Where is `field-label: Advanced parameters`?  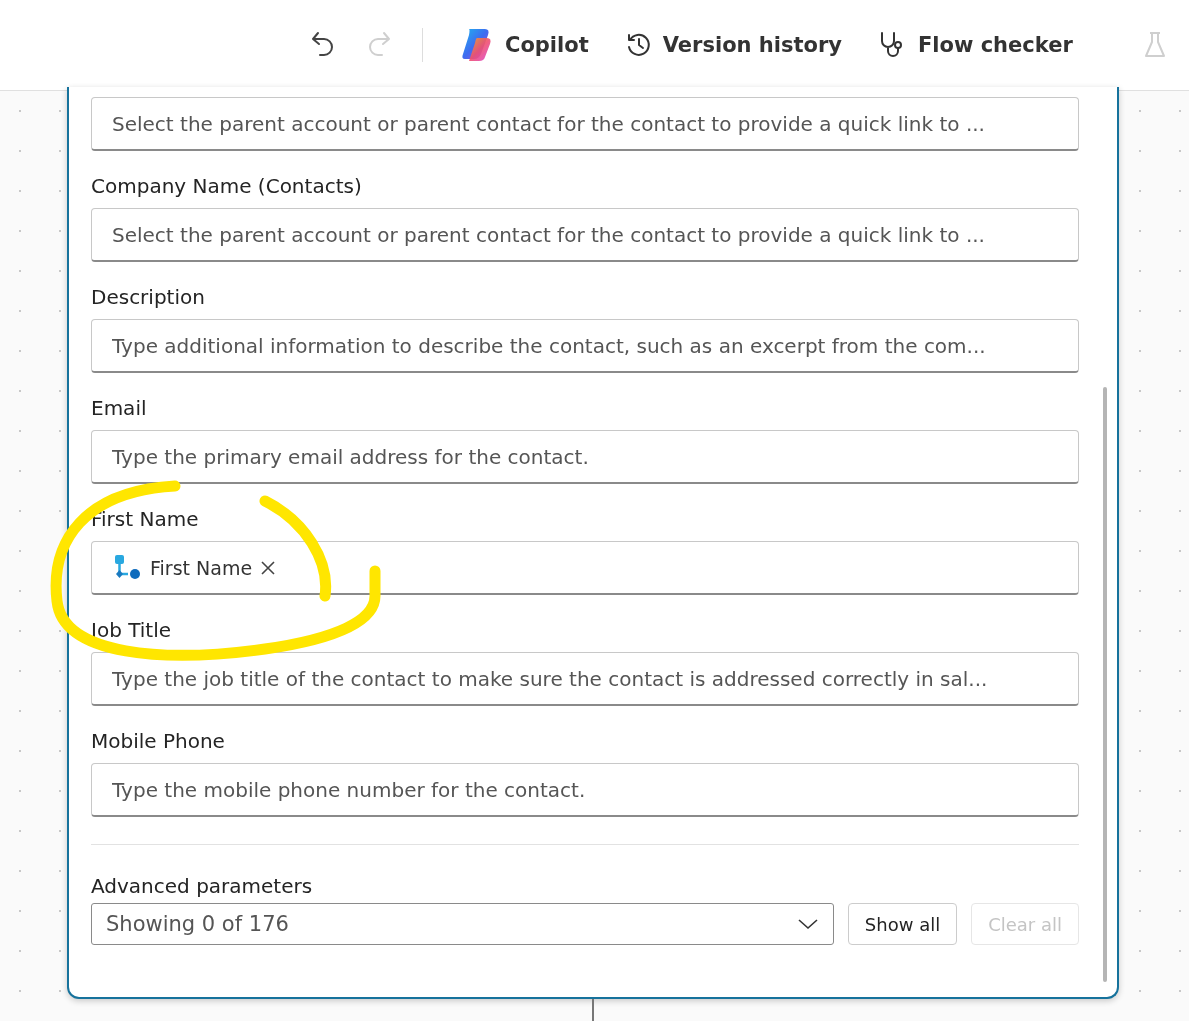
field-label: Advanced parameters is located at coordinates (202, 886).